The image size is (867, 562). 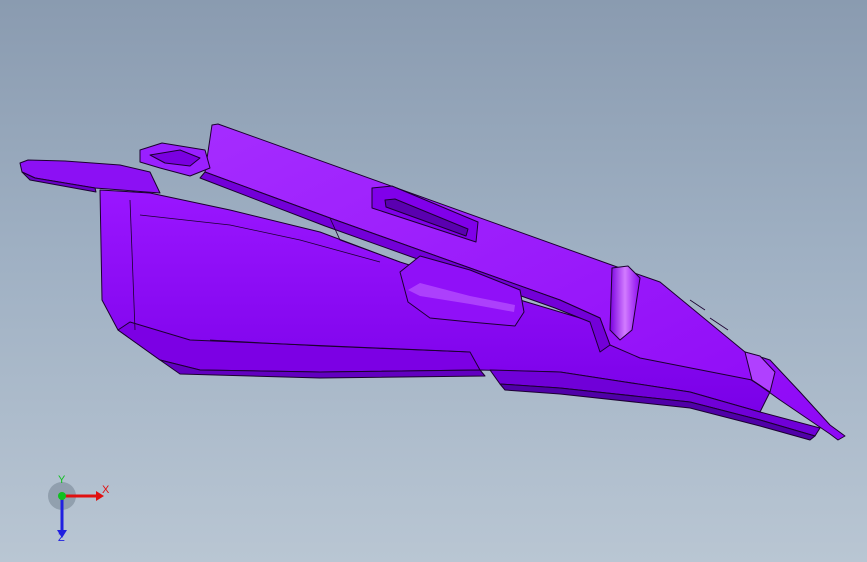 I want to click on y-axis-label: Y, so click(x=62, y=480).